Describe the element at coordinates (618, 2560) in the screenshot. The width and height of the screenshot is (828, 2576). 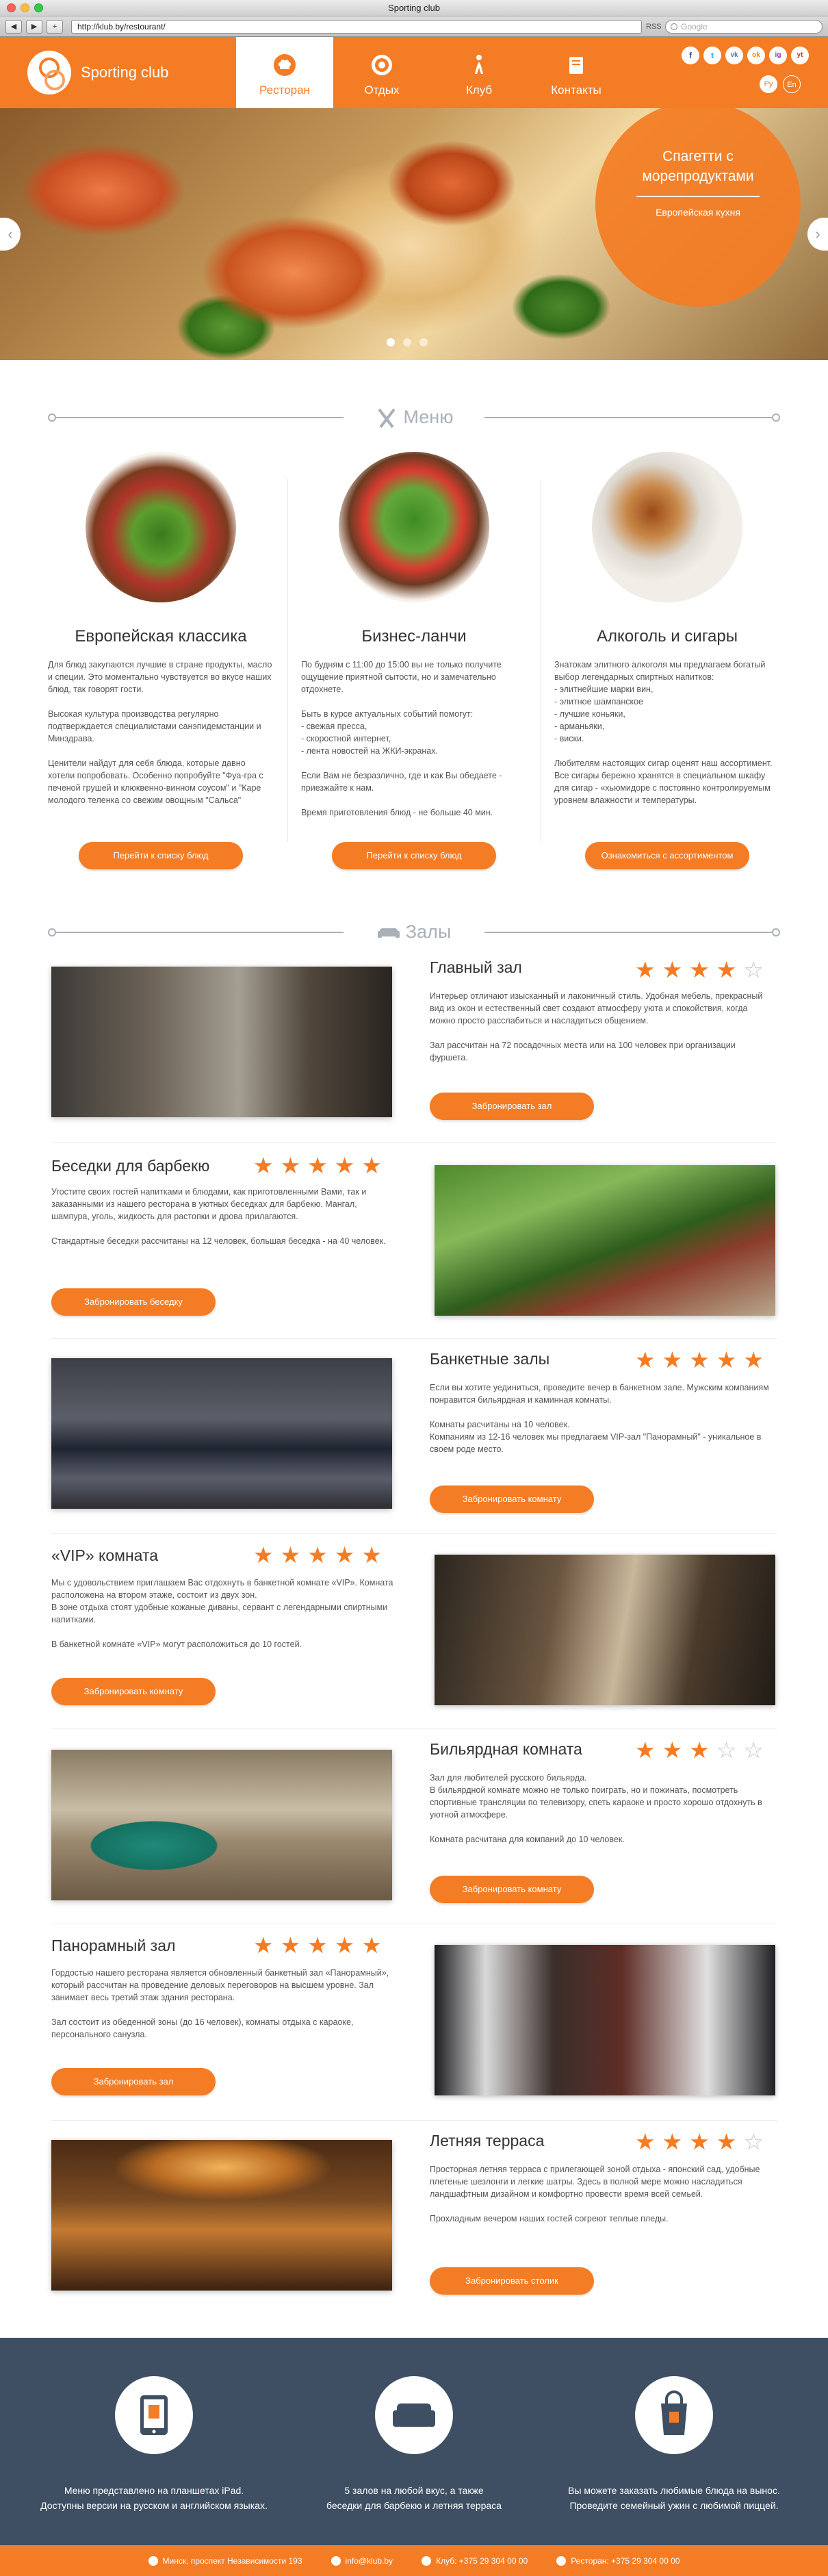
I see `footer-restaurant-phone: Ресторан: +375 29 304 00 00` at that location.